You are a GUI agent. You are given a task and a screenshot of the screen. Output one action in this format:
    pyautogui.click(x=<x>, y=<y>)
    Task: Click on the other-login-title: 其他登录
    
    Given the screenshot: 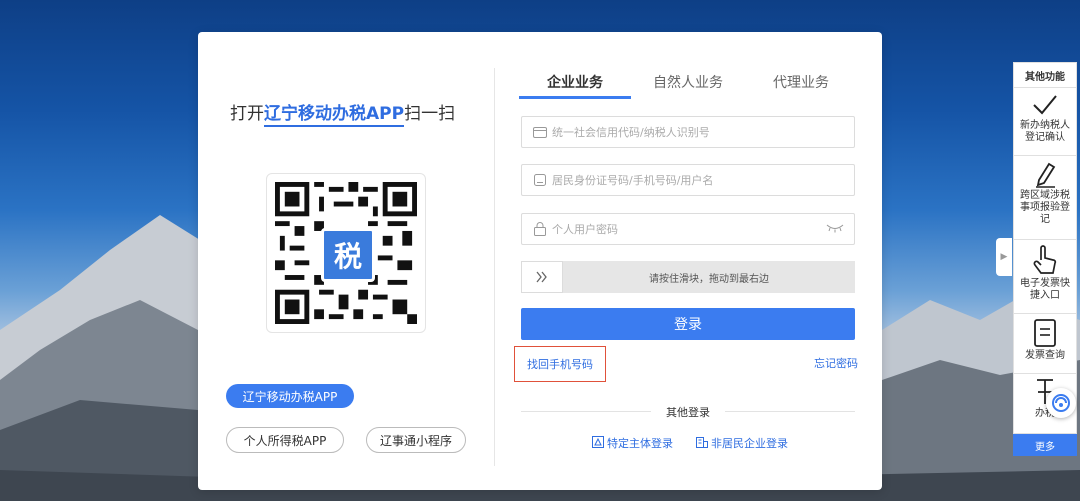 What is the action you would take?
    pyautogui.click(x=688, y=412)
    